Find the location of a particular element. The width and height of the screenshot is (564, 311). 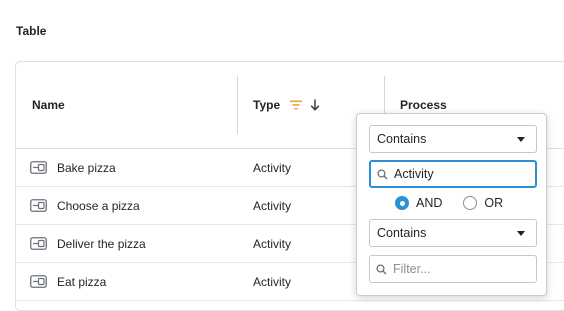

radio-and: AND is located at coordinates (418, 203).